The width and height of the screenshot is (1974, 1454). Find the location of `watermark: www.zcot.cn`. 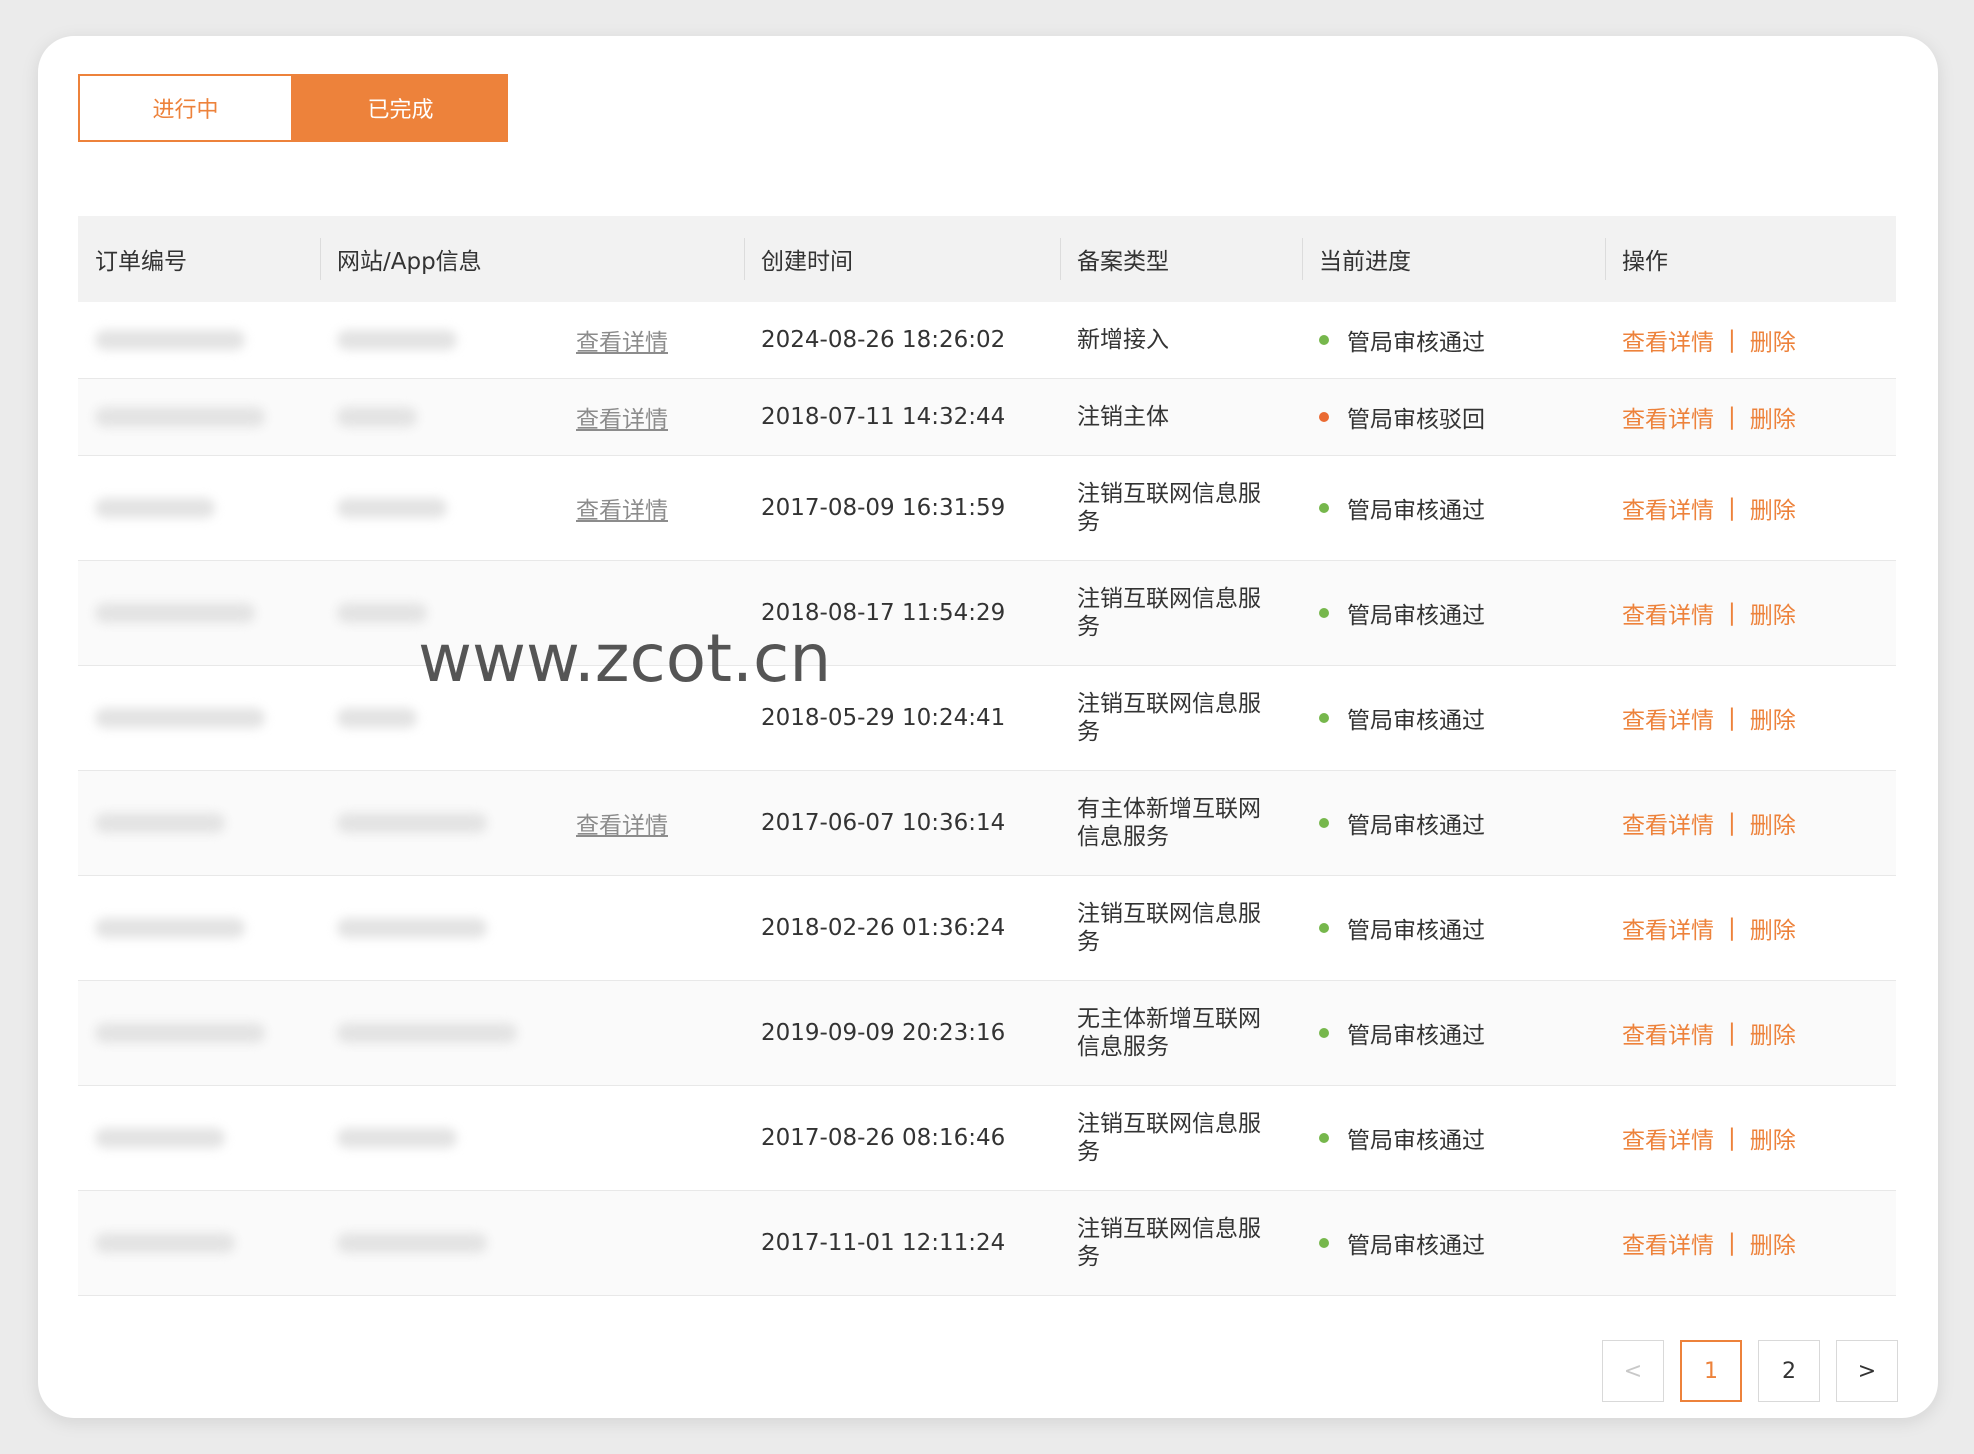

watermark: www.zcot.cn is located at coordinates (625, 658).